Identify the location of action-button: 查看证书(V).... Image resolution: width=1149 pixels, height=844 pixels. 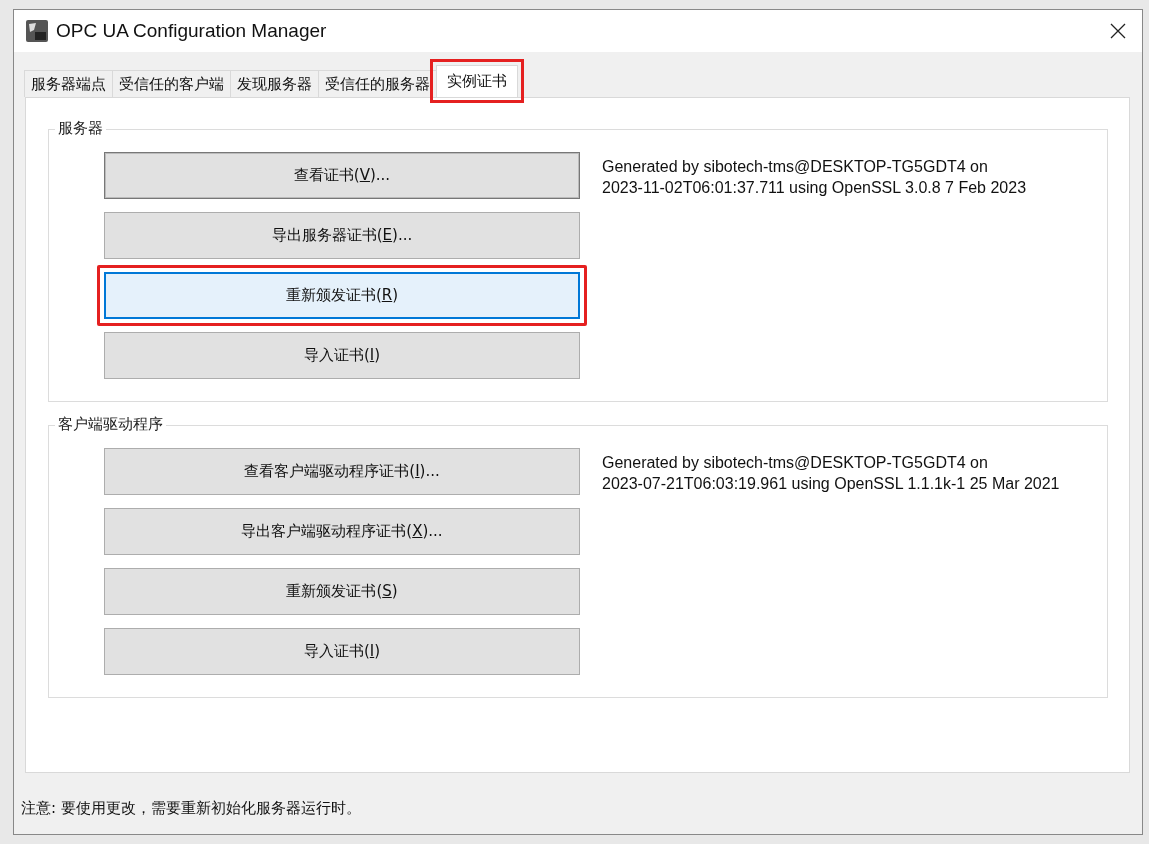
(342, 175).